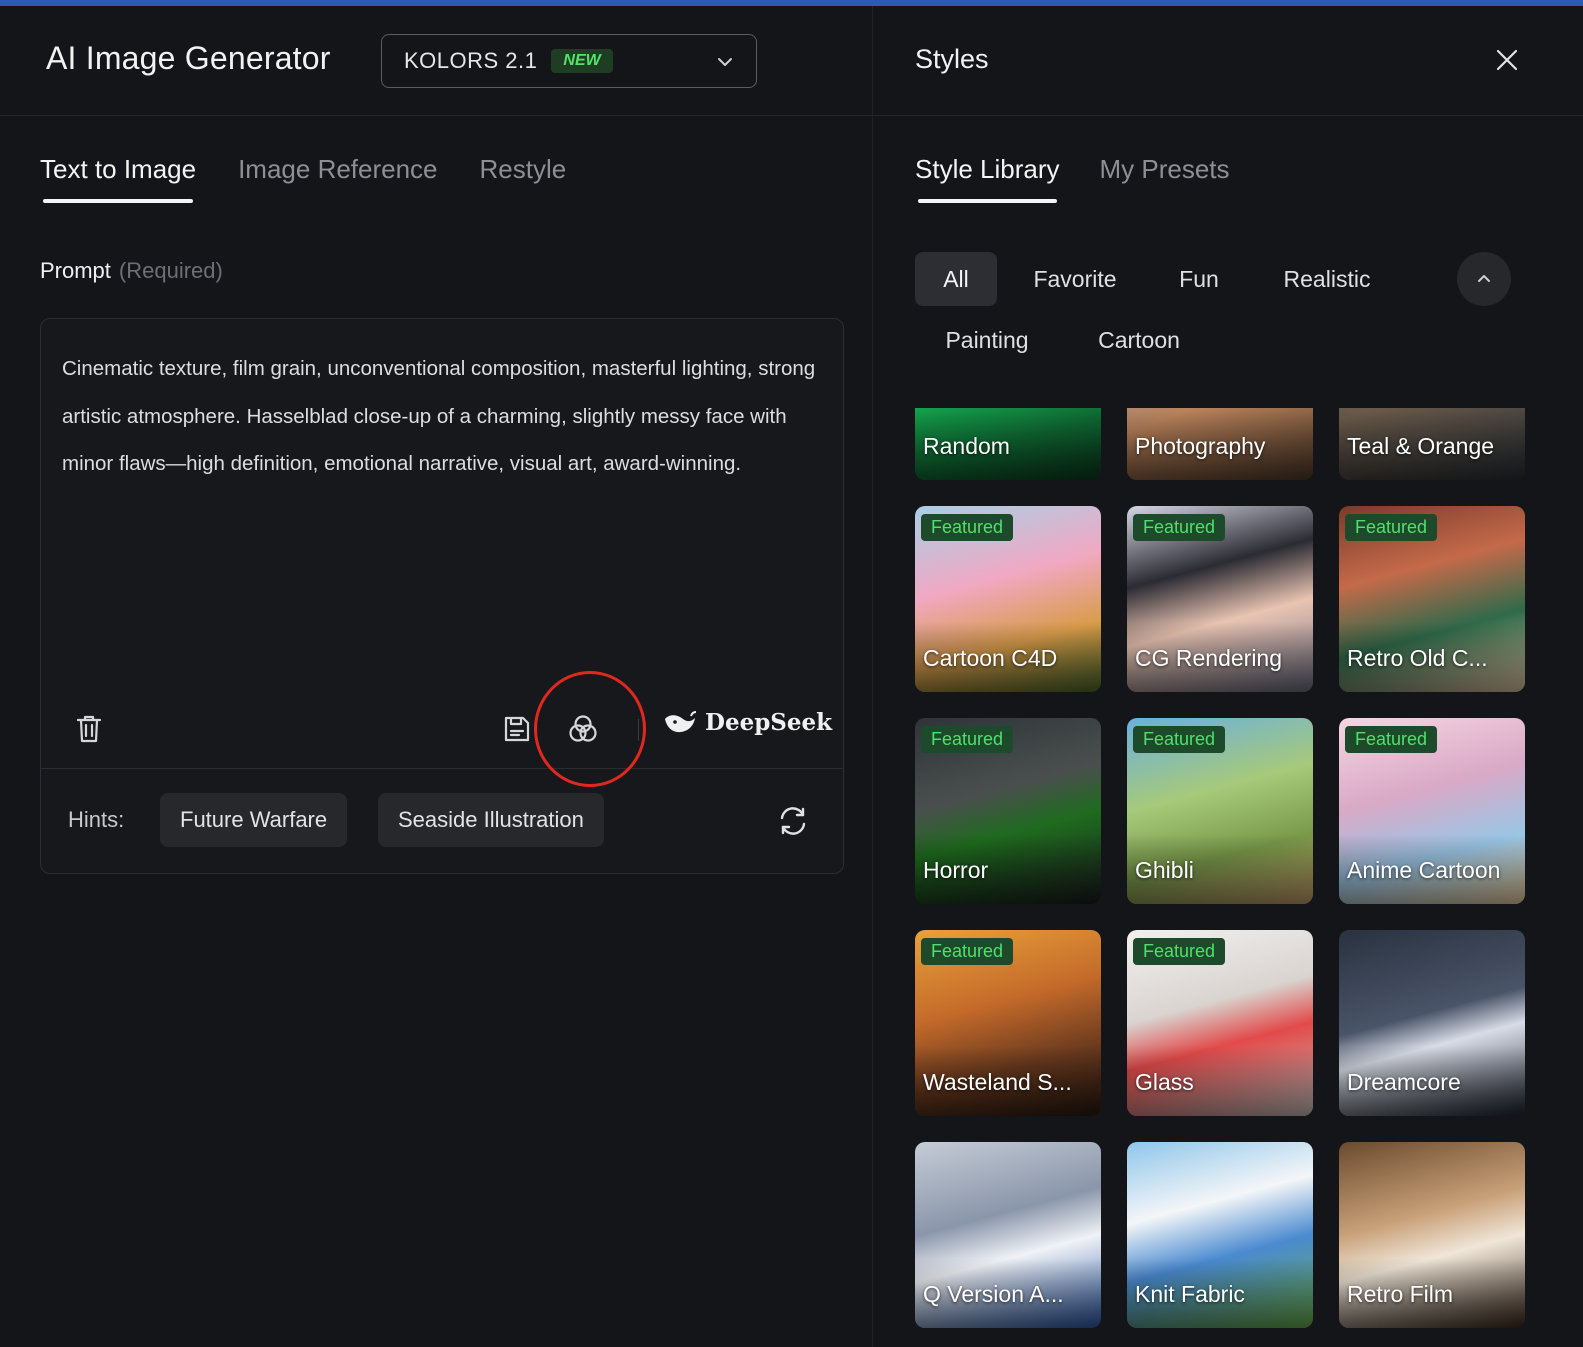 This screenshot has height=1347, width=1583. I want to click on prompt-toolbar: DeepSeek, so click(442, 729).